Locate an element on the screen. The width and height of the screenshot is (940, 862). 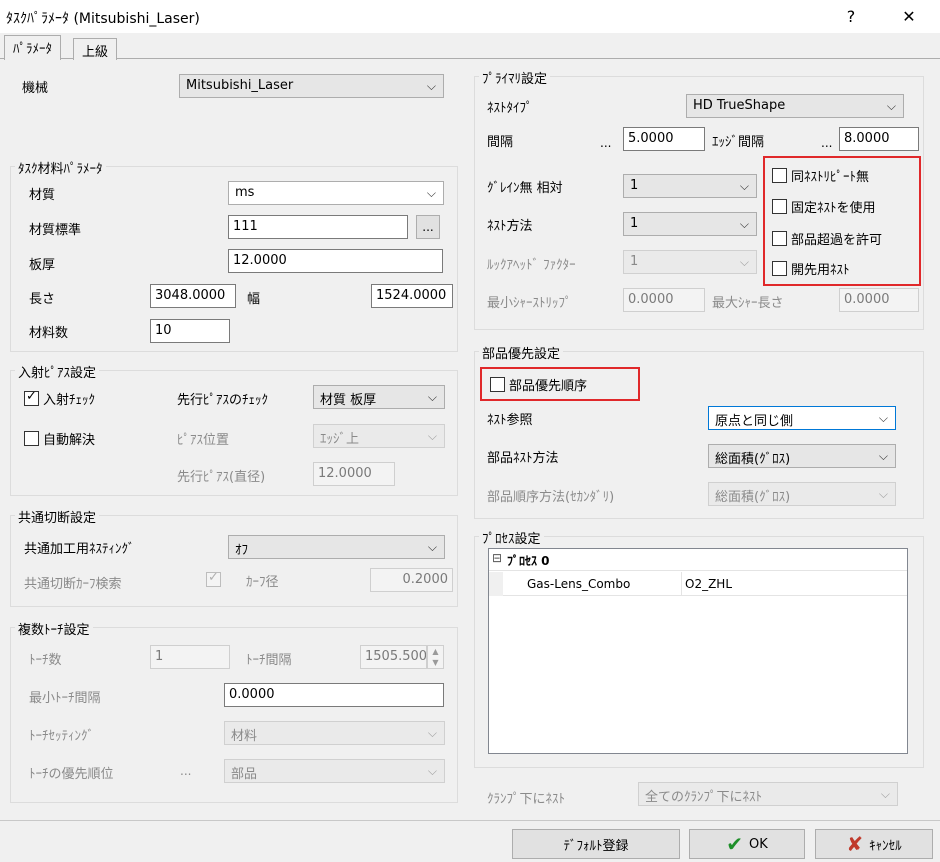
torch-priority-select: 部品 ⌵ is located at coordinates (334, 771).